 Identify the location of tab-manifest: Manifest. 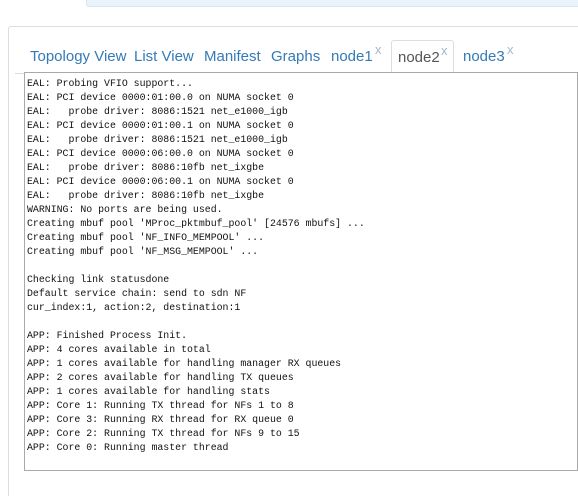
(232, 56).